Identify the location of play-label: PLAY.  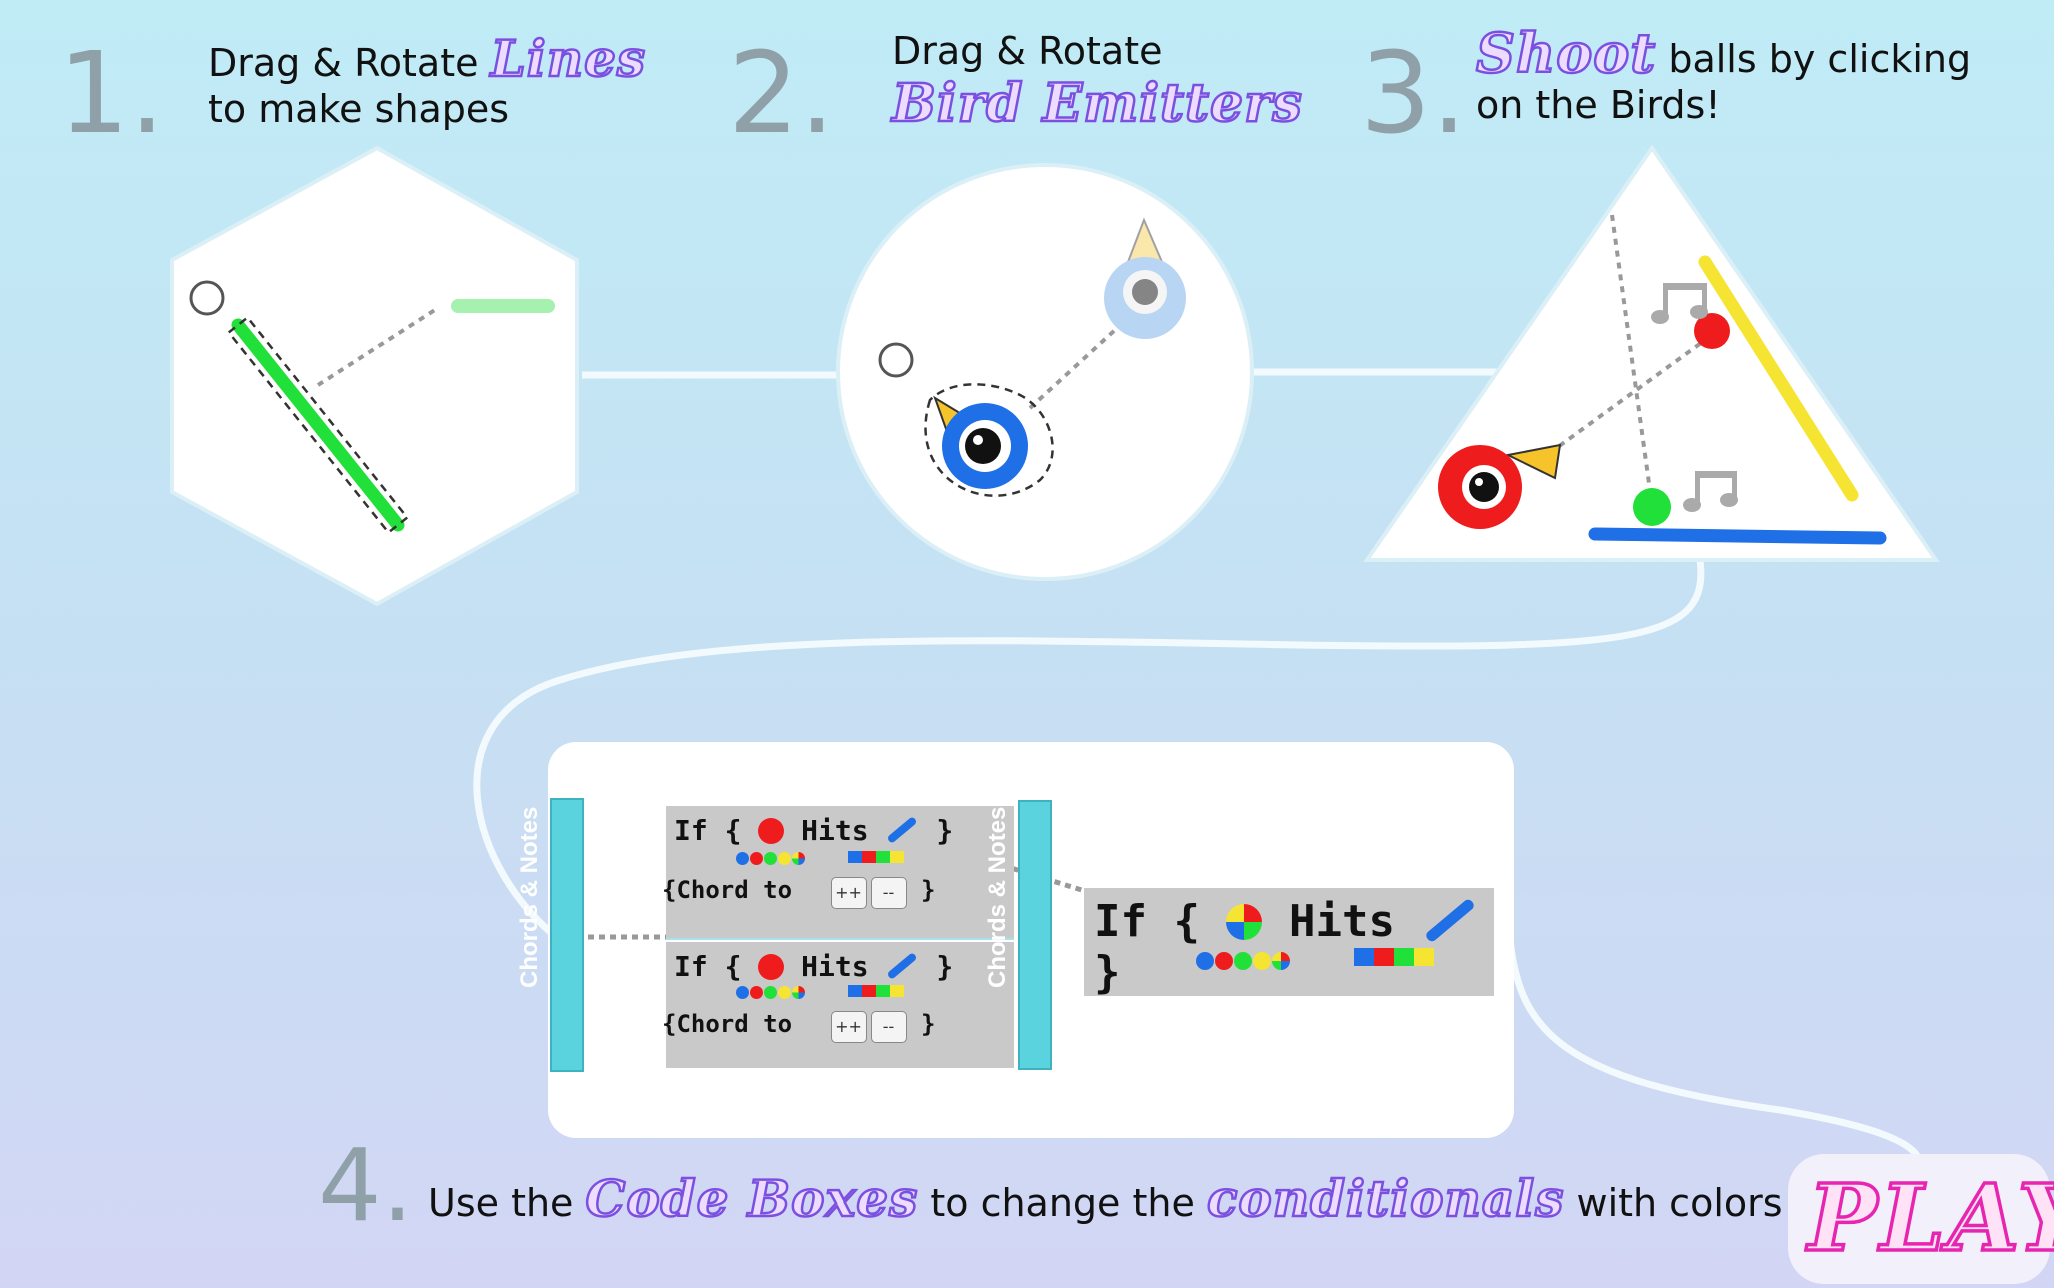
(1930, 1218).